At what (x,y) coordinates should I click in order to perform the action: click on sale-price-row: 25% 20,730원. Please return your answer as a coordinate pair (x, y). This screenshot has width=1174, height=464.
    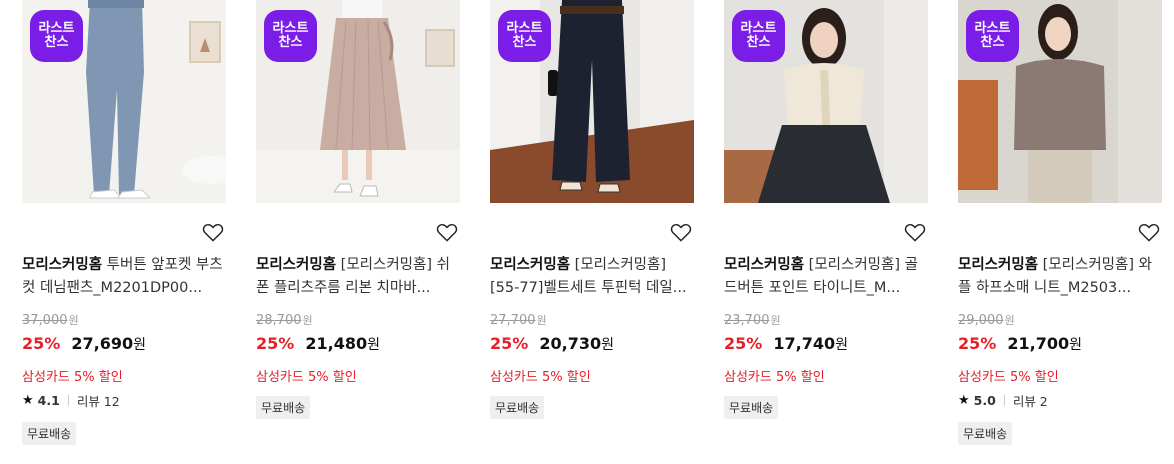
    Looking at the image, I should click on (552, 344).